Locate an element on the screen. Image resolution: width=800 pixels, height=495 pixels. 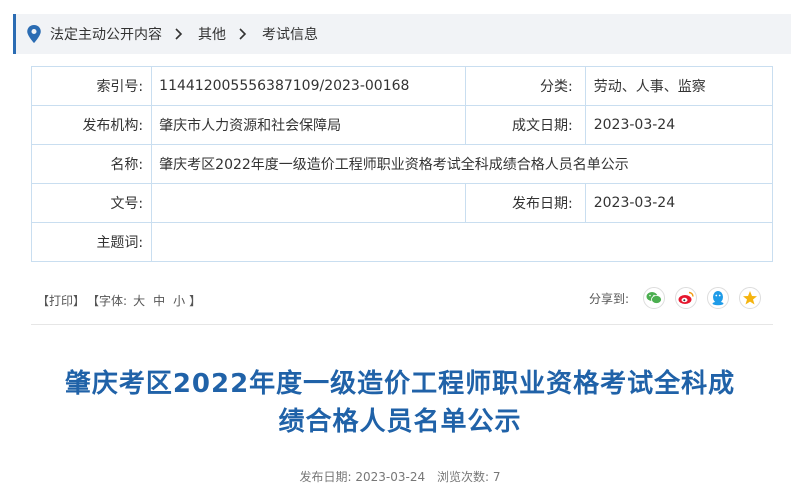
publisher-value: 肇庆市人力资源和社会保障局 is located at coordinates (308, 125).